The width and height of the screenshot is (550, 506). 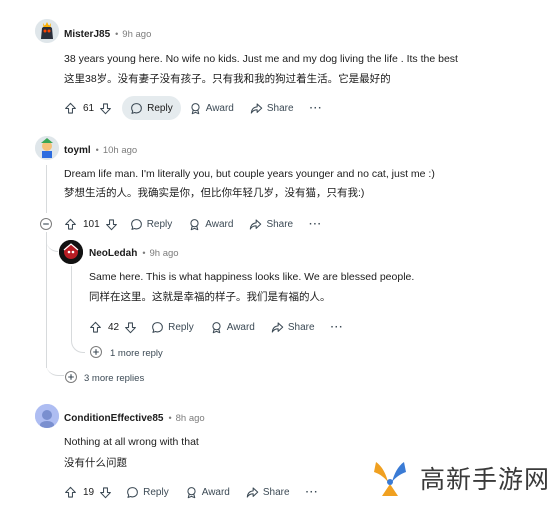 I want to click on vote-group: 101, so click(x=91, y=224).